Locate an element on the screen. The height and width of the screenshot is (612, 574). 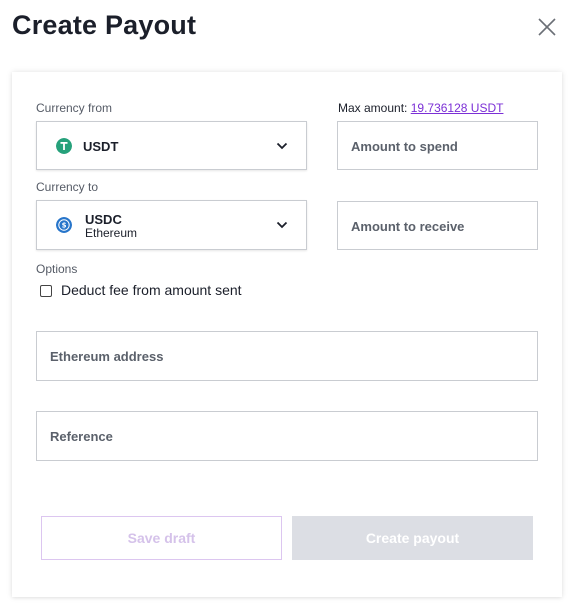
tether-icon is located at coordinates (64, 146).